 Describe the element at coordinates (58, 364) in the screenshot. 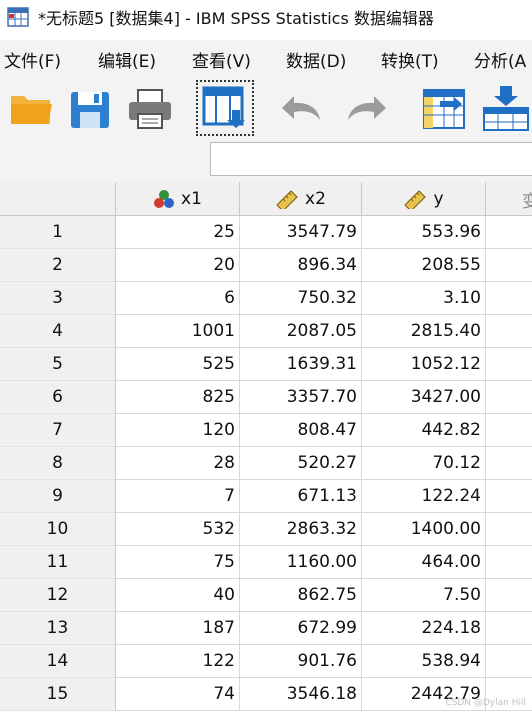

I see `row-number-cell: 5` at that location.